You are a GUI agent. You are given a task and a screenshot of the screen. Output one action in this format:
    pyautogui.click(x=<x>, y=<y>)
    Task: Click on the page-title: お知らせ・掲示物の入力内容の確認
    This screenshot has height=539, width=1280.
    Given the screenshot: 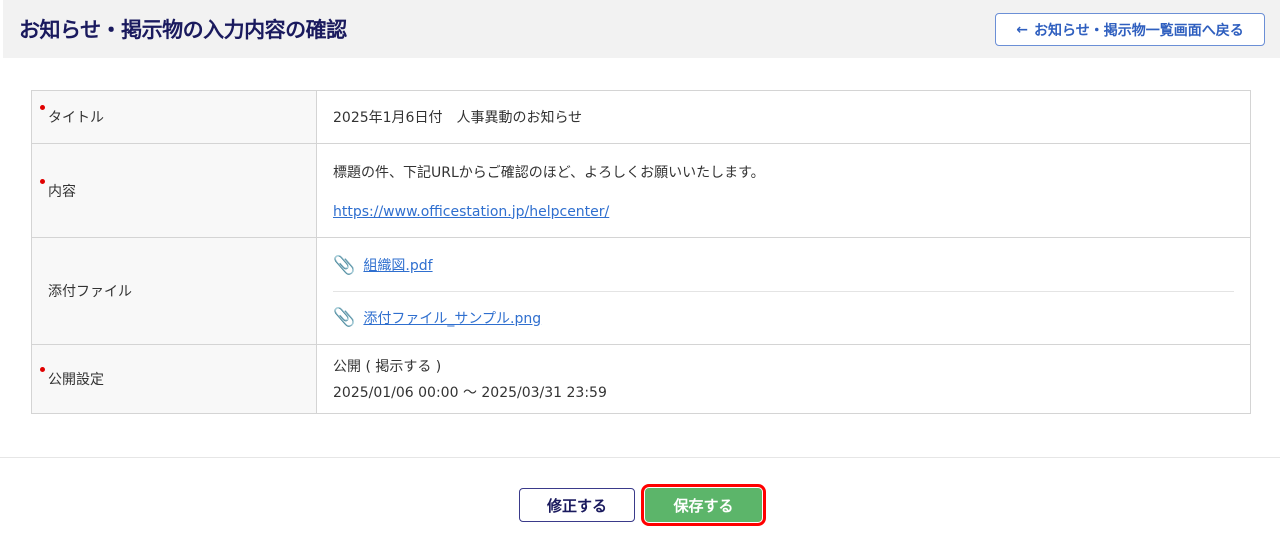 What is the action you would take?
    pyautogui.click(x=183, y=30)
    